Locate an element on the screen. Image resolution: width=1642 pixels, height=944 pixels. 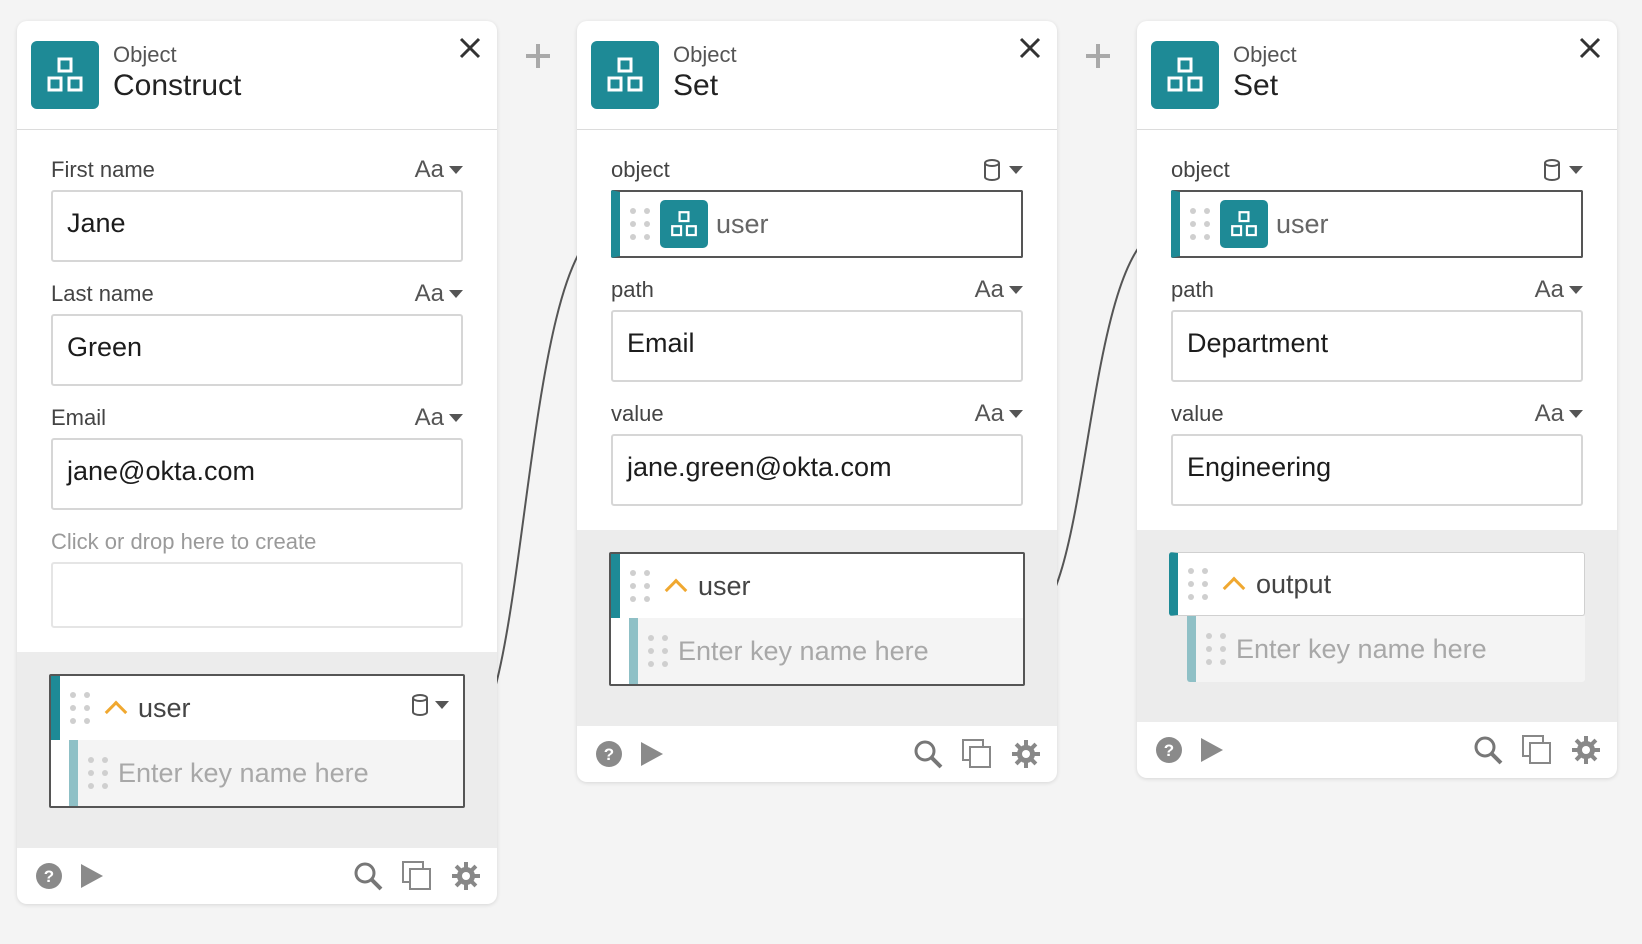
value-input: jane.green@okta.com is located at coordinates (817, 470).